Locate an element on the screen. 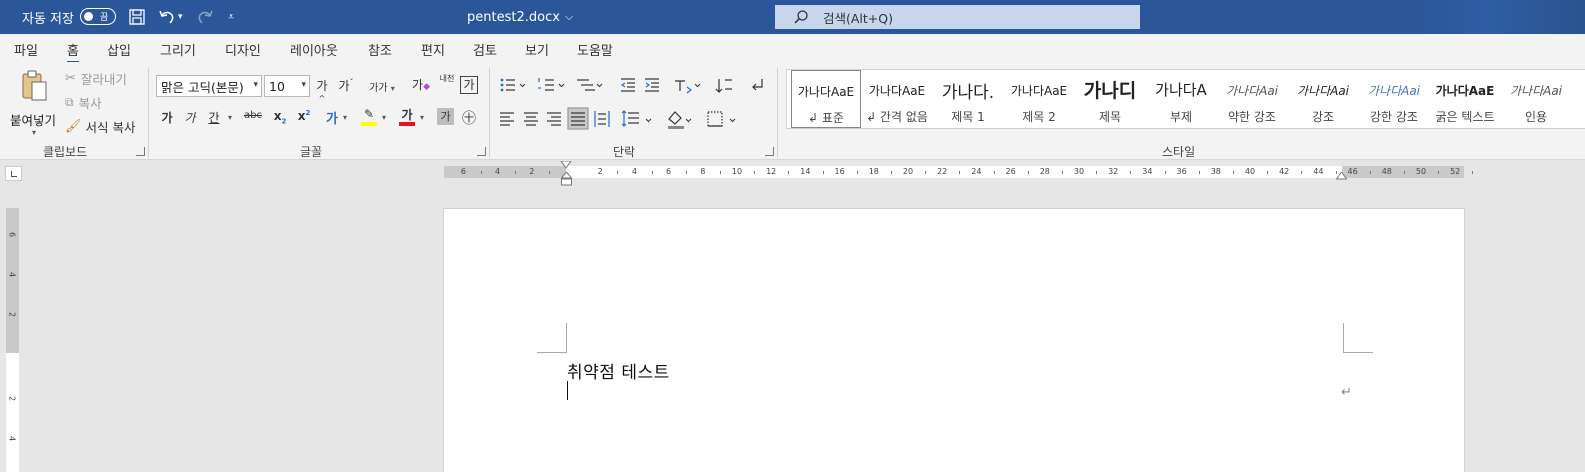  tab-mailings: 편지 is located at coordinates (433, 49).